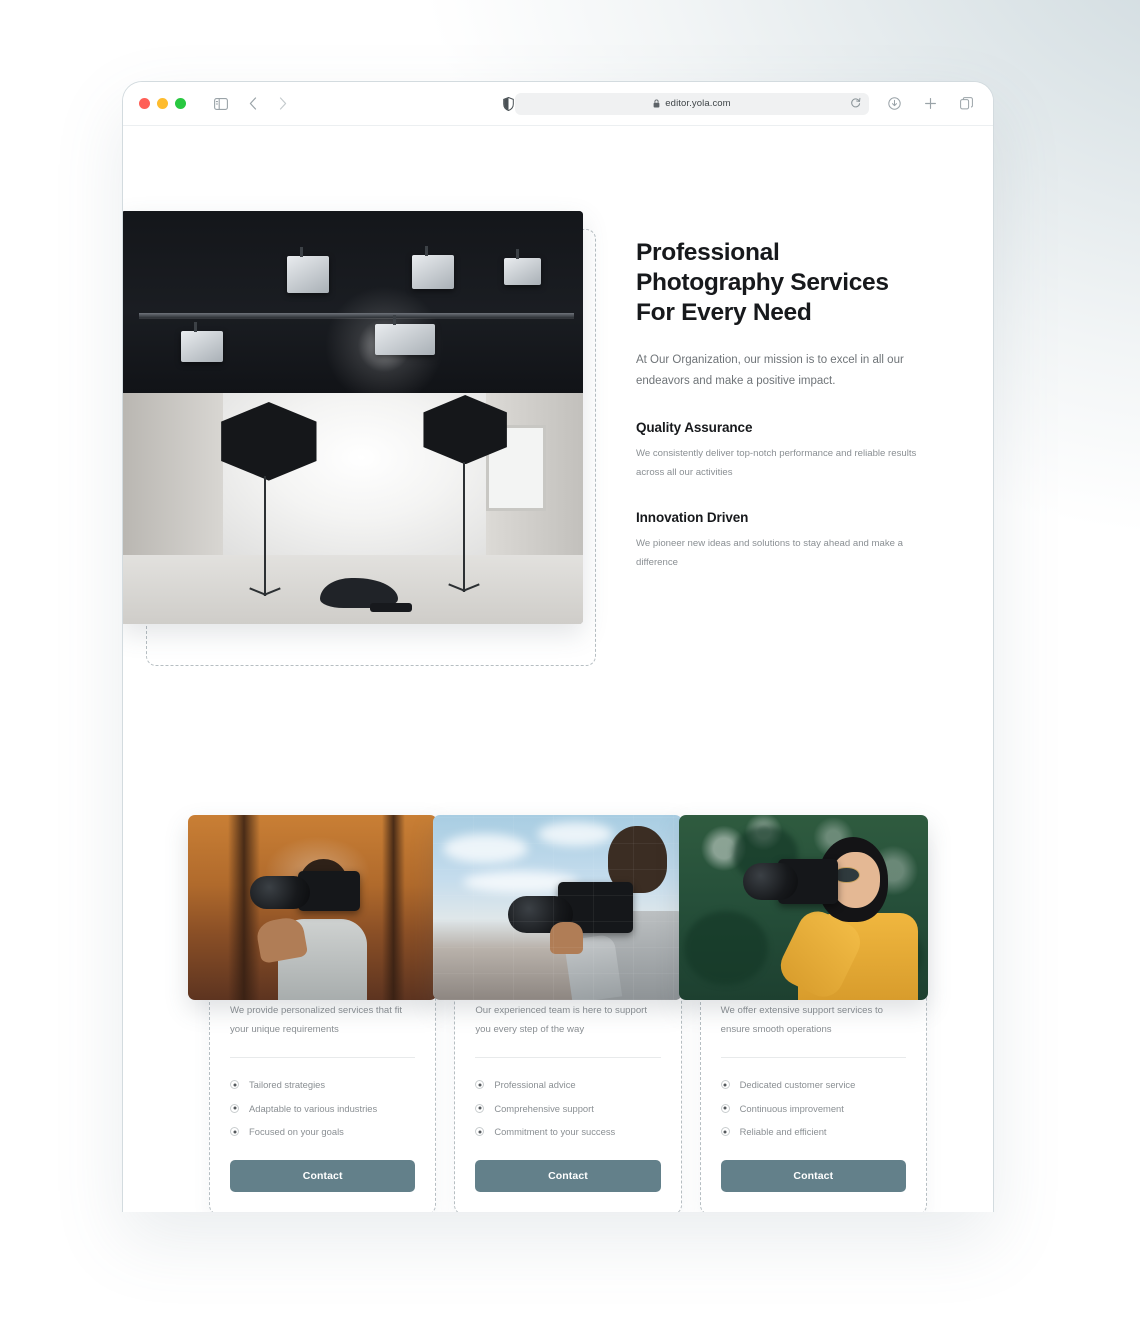 The height and width of the screenshot is (1320, 1140). I want to click on photo-sky-photographer, so click(558, 907).